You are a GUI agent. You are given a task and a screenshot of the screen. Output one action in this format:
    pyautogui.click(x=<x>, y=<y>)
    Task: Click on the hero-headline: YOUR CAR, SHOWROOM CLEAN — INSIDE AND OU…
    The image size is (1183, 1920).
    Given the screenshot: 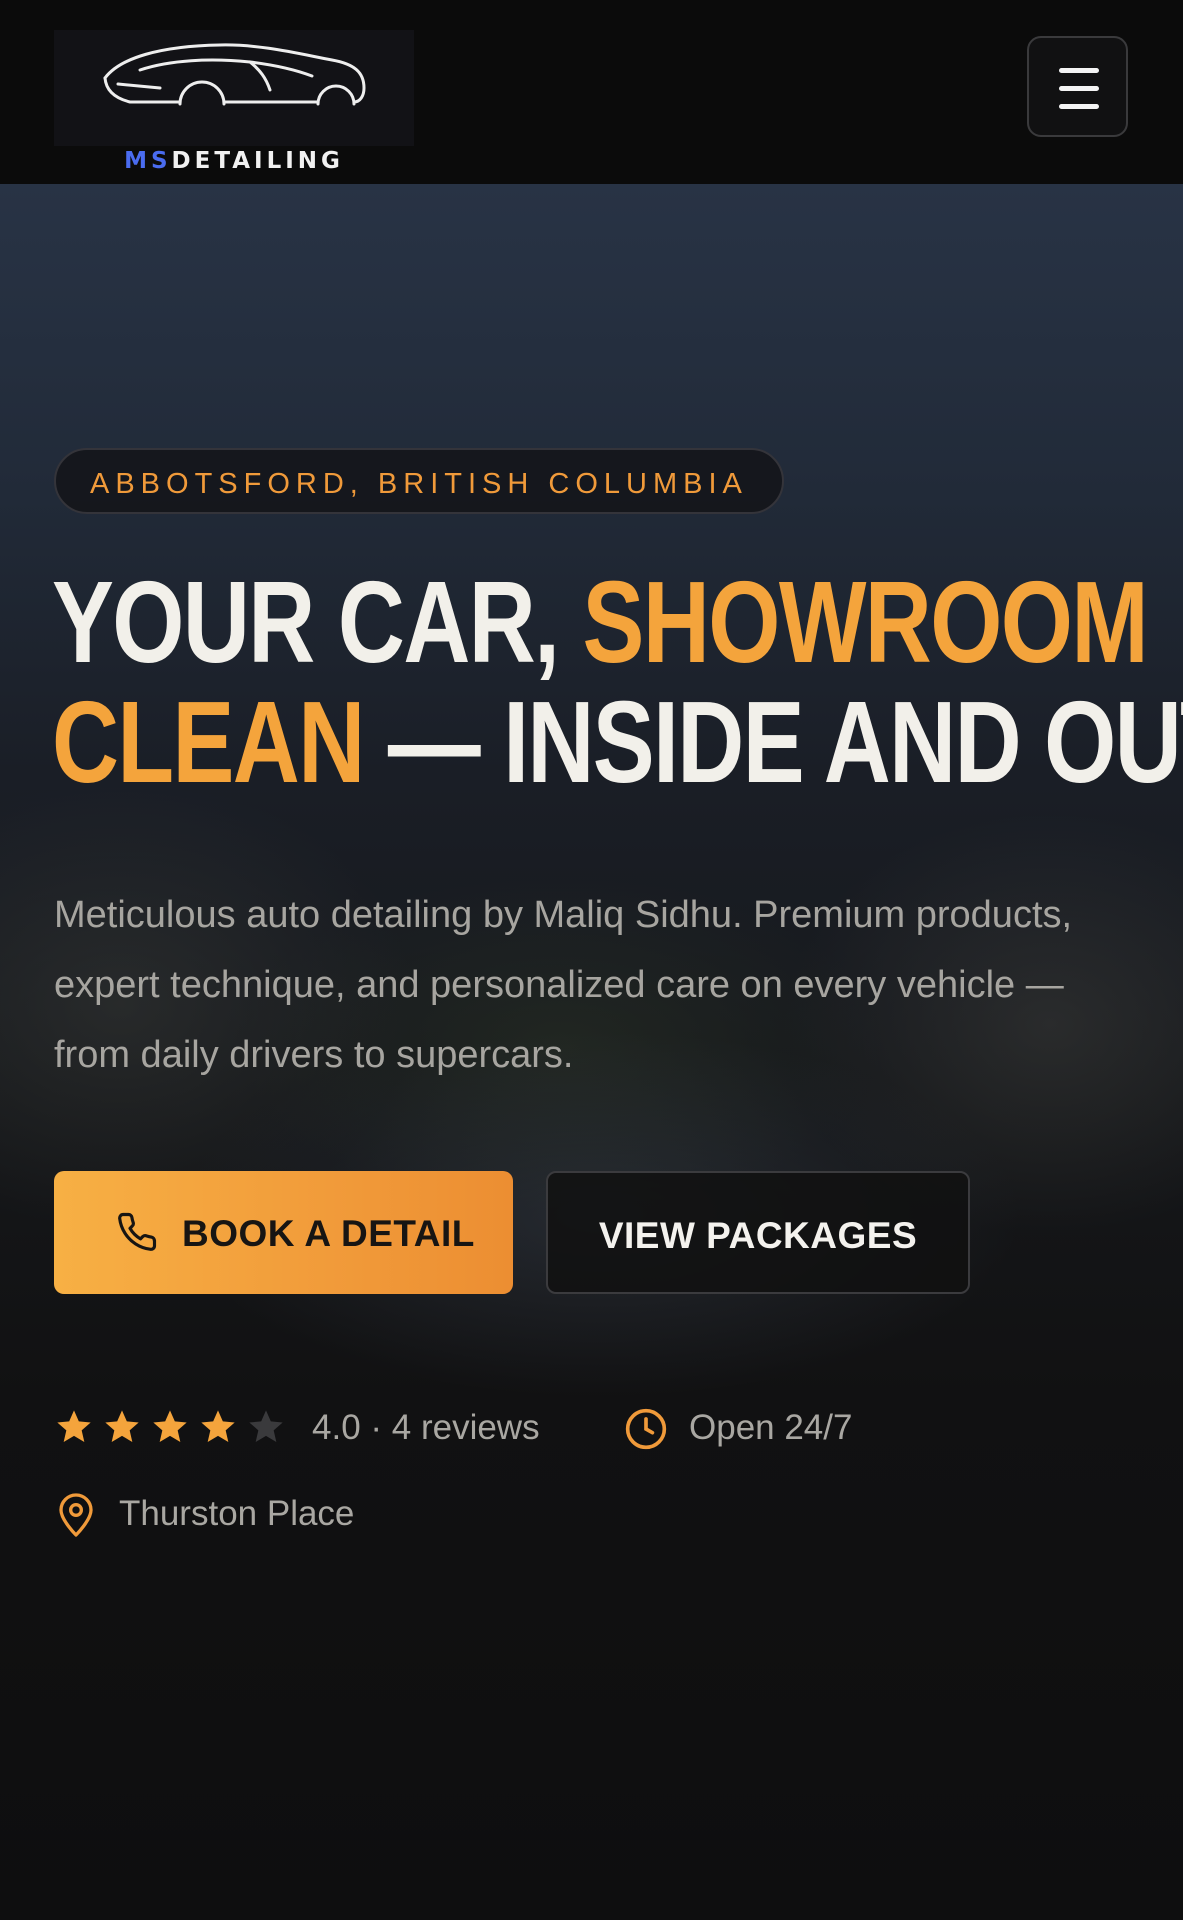 What is the action you would take?
    pyautogui.click(x=617, y=682)
    